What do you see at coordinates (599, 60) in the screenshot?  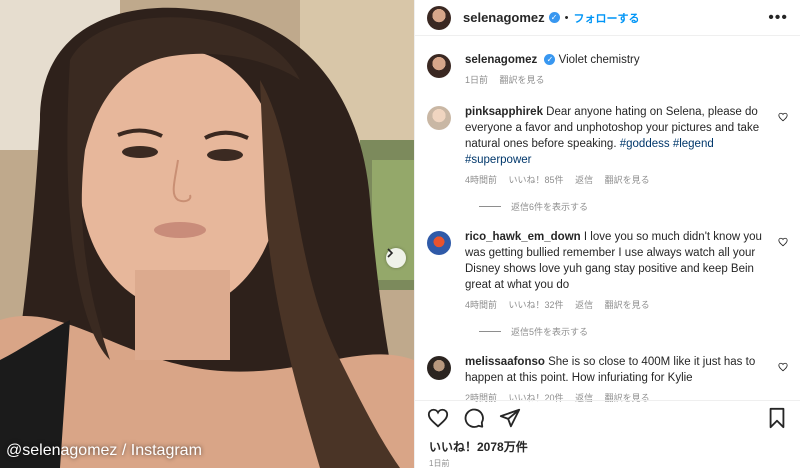 I see `caption-text: Violet chemistry` at bounding box center [599, 60].